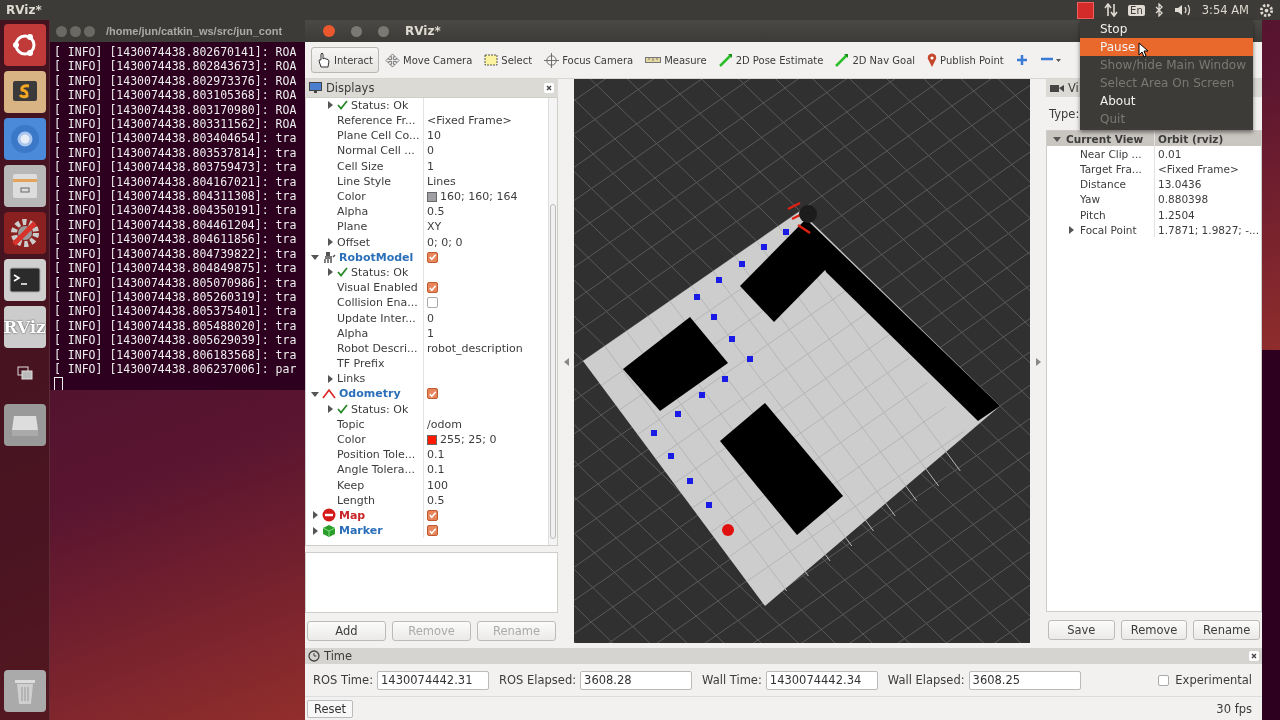  Describe the element at coordinates (434, 227) in the screenshot. I see `property-value: XY` at that location.